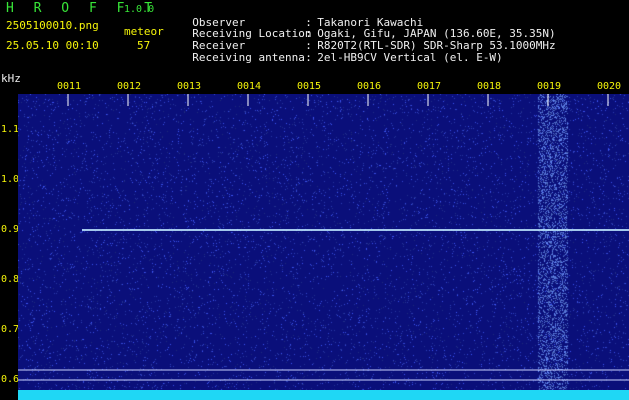  I want to click on time-tick-label: 0011, so click(69, 86).